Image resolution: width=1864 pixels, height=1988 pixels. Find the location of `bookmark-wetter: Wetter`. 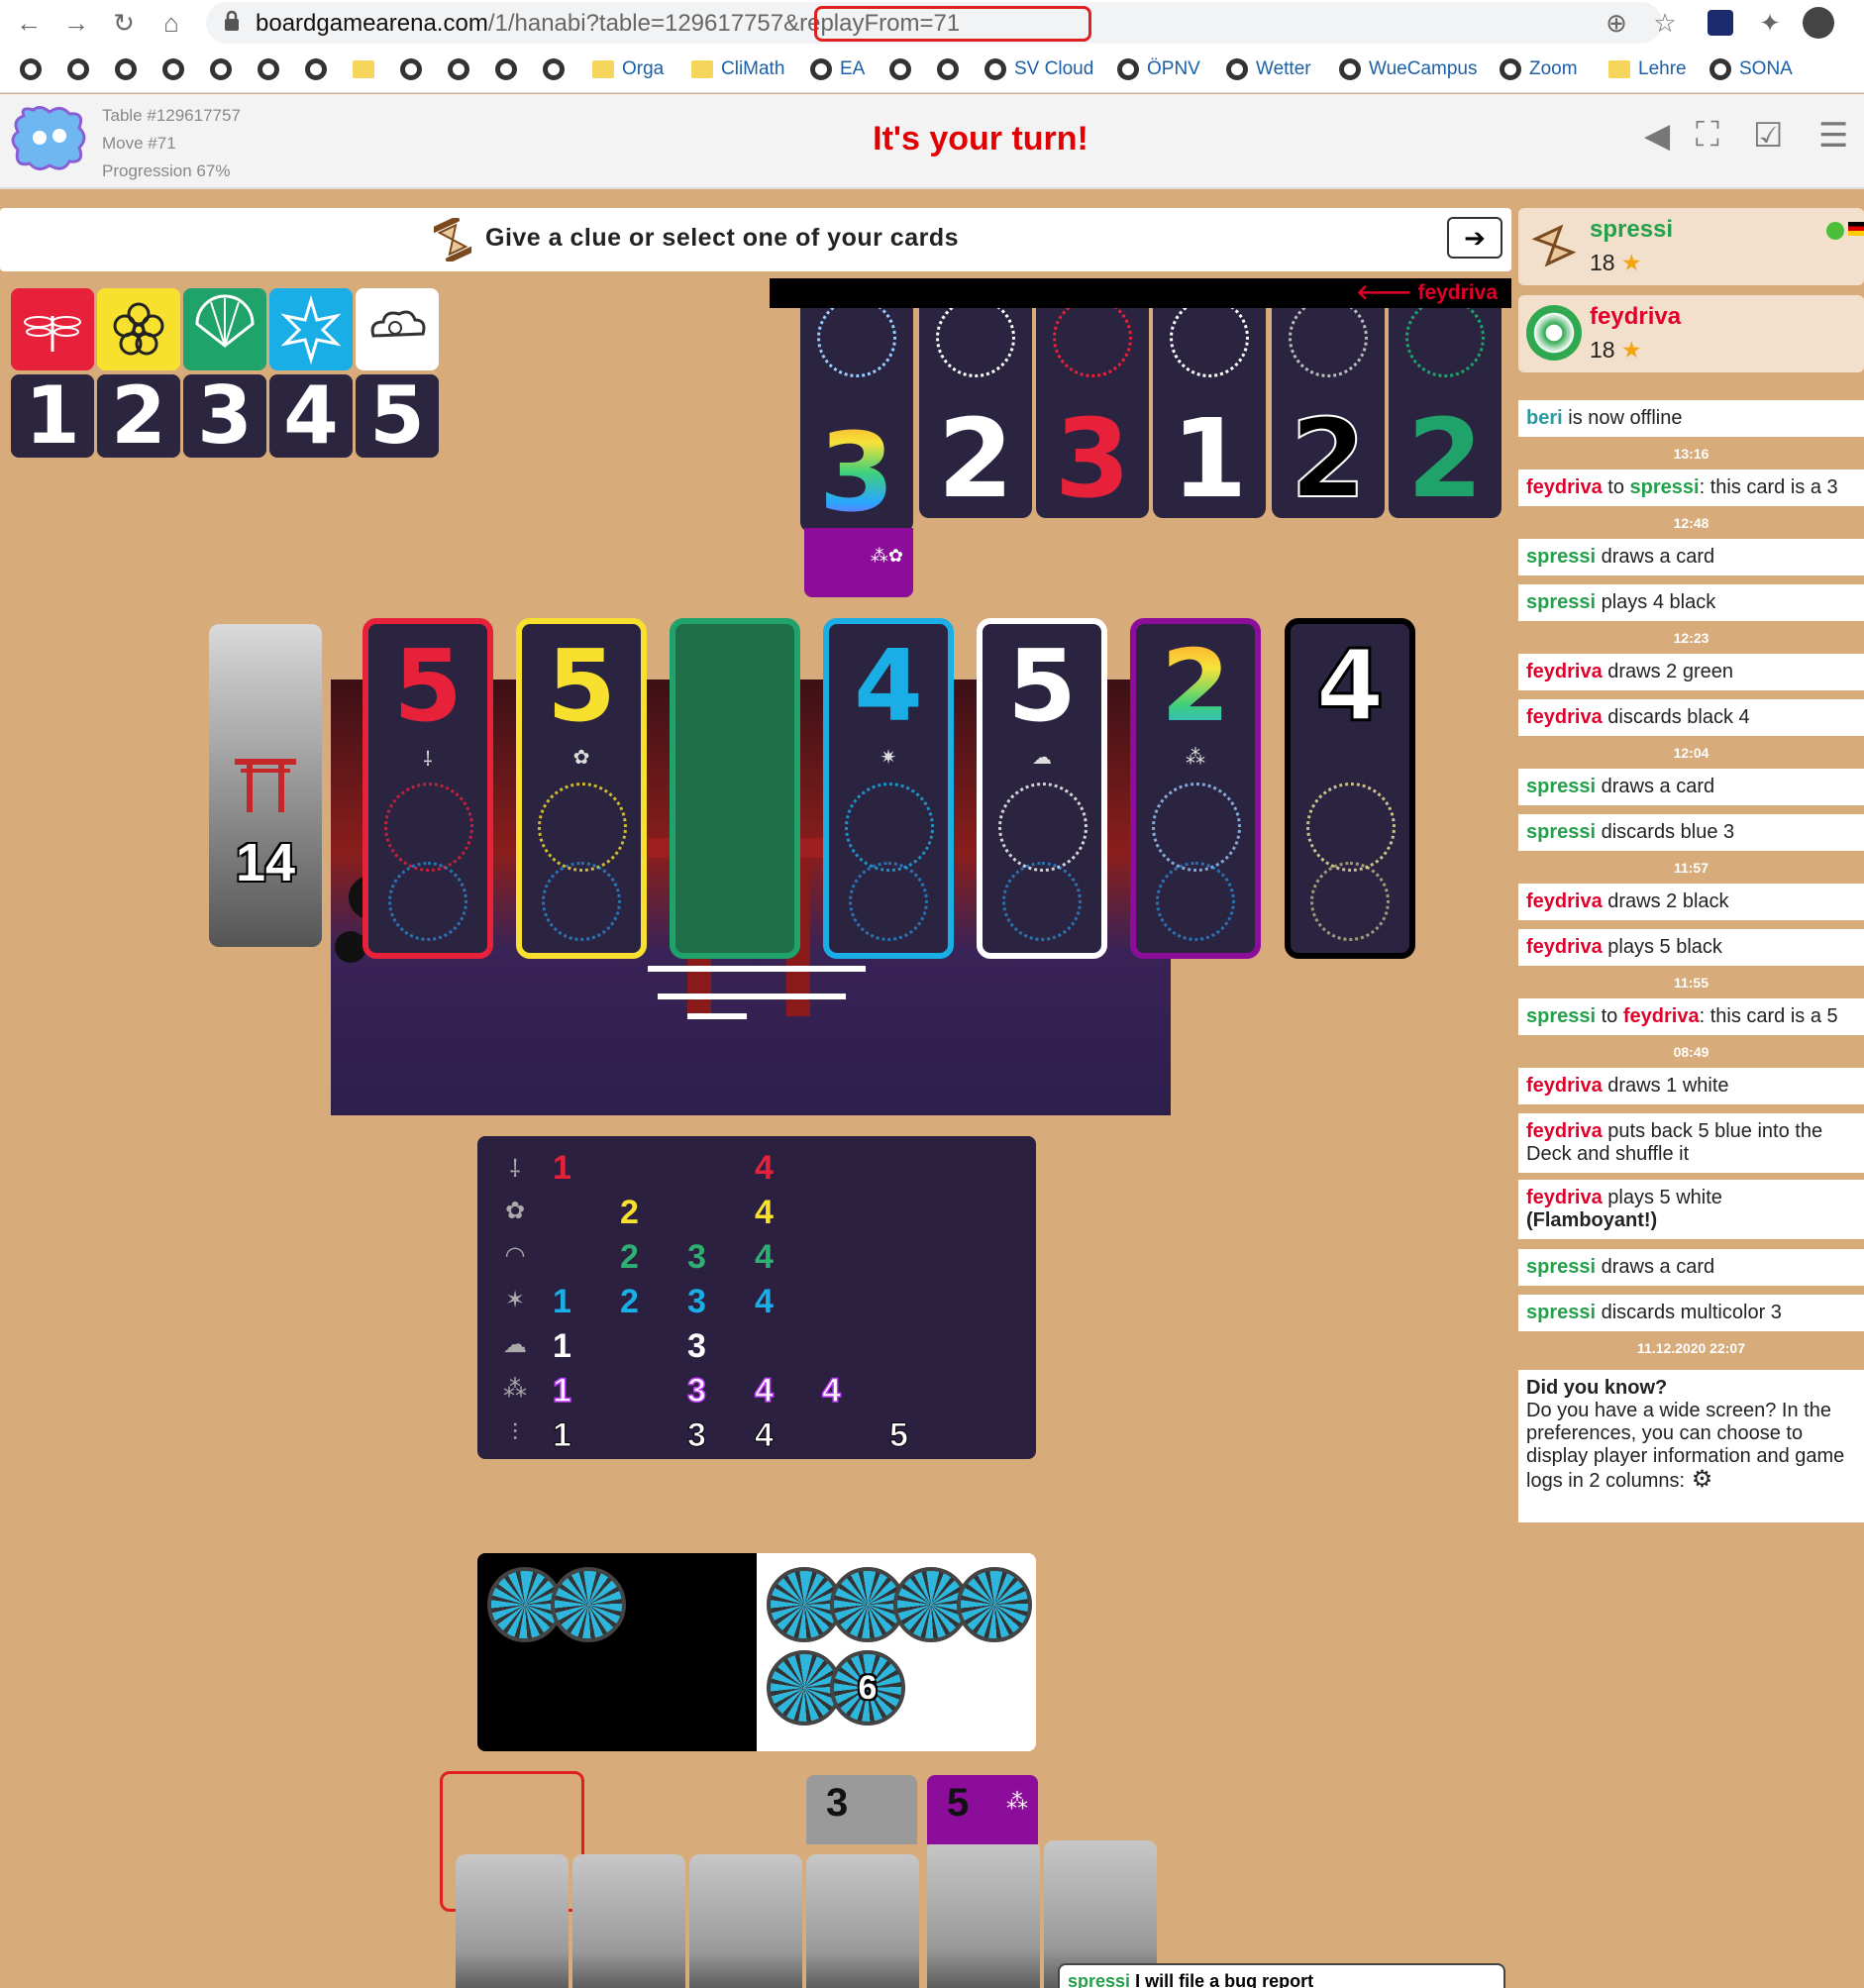

bookmark-wetter: Wetter is located at coordinates (1269, 69).